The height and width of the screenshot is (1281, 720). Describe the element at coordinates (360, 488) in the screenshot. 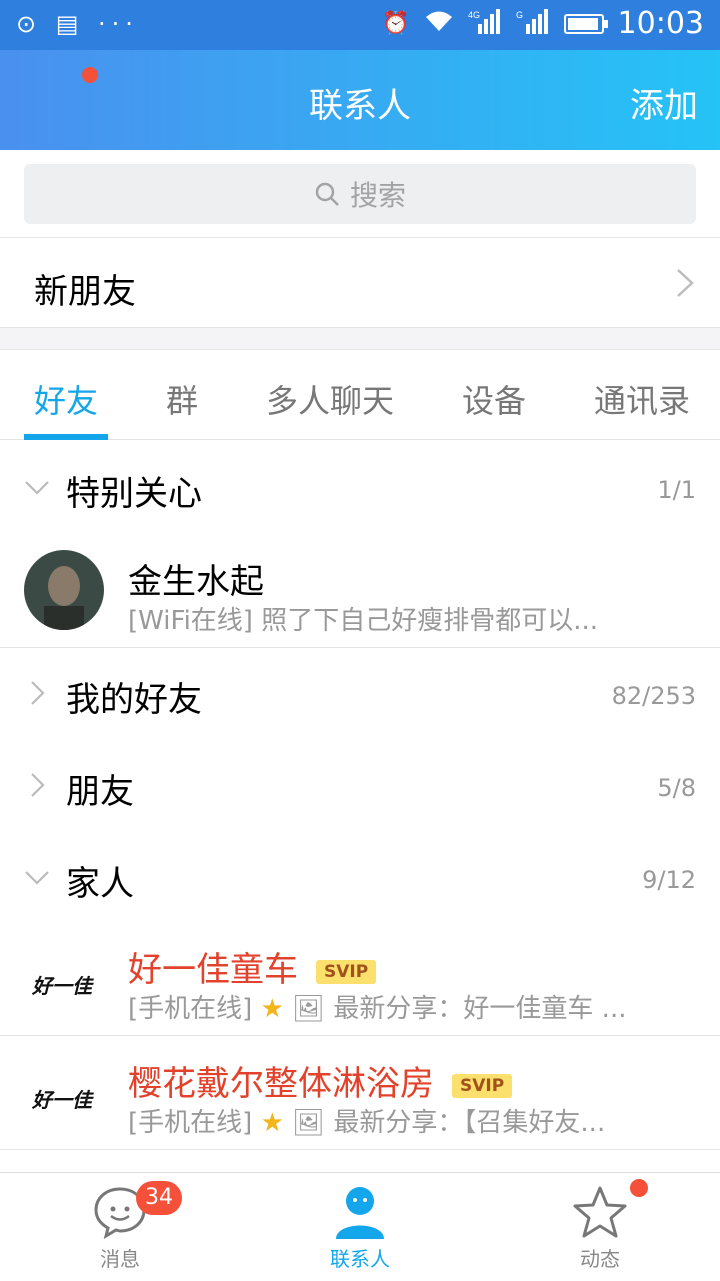

I see `group-special-care: 特别关心 1/1` at that location.